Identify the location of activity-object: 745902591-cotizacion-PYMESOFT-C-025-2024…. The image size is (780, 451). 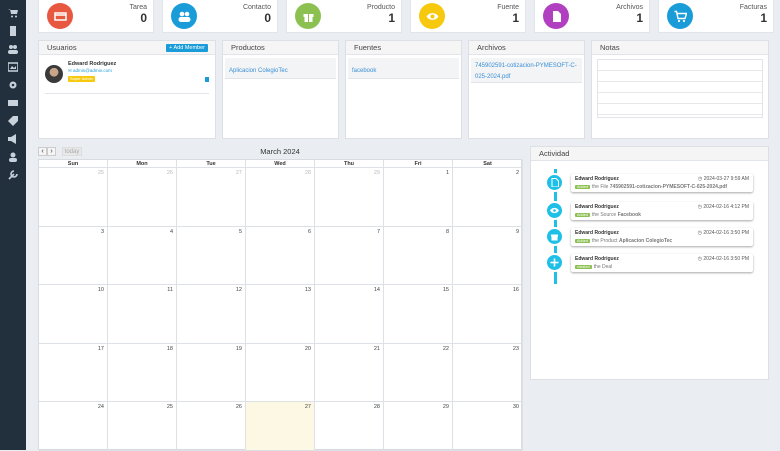
(668, 187).